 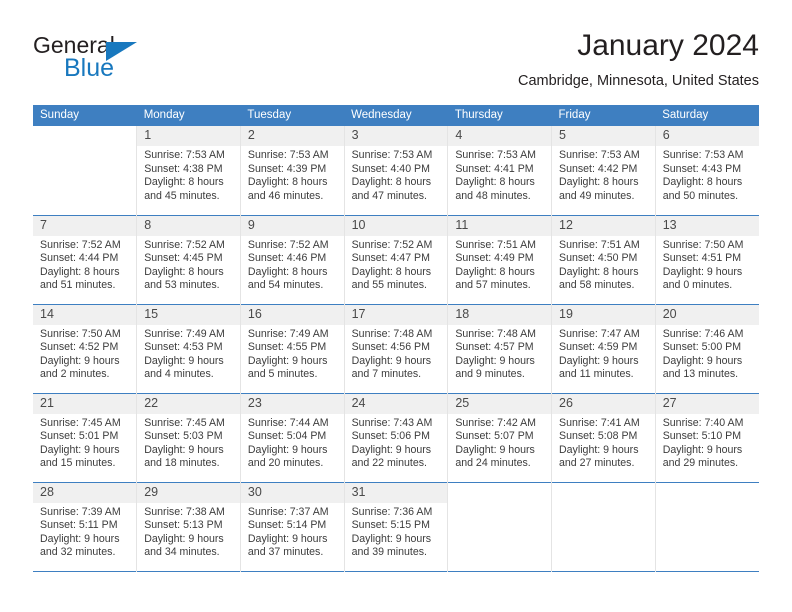 What do you see at coordinates (188, 115) in the screenshot?
I see `weekday-header-monday: Monday` at bounding box center [188, 115].